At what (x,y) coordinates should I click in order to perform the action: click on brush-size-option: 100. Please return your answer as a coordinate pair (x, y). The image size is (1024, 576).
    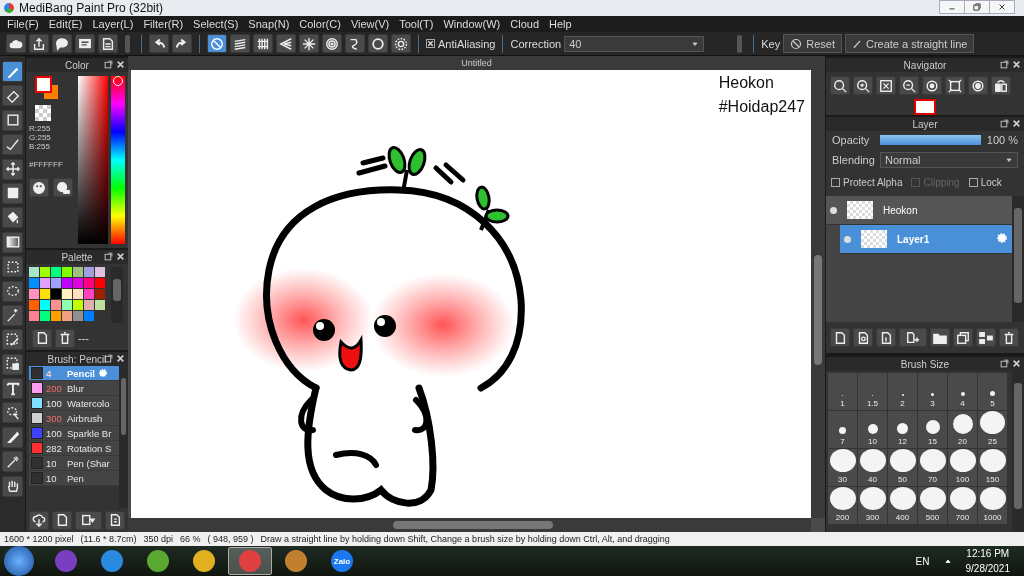
    Looking at the image, I should click on (962, 467).